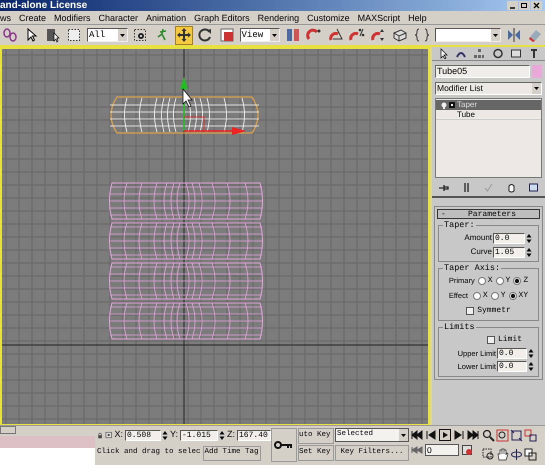 This screenshot has height=465, width=545. I want to click on object-name-field: Tube05, so click(482, 71).